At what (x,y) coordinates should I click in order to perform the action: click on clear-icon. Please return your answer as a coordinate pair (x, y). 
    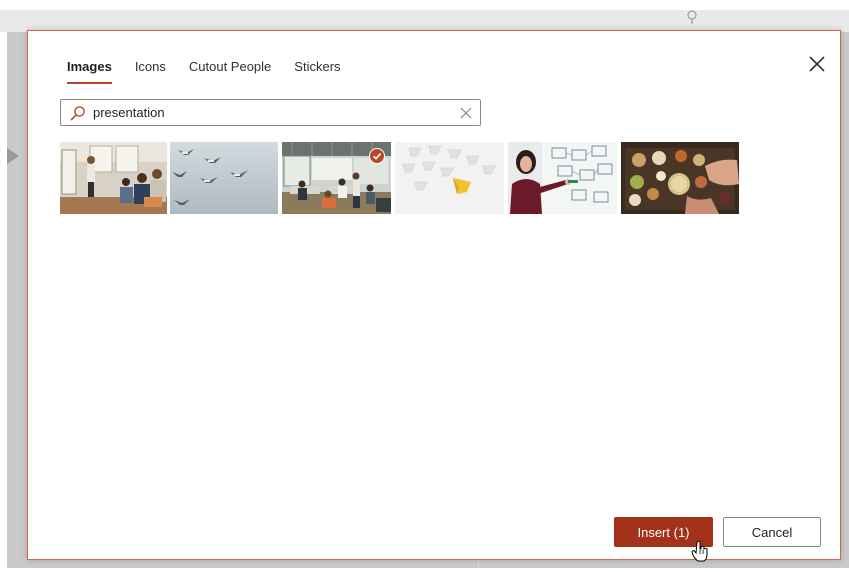
    Looking at the image, I should click on (466, 113).